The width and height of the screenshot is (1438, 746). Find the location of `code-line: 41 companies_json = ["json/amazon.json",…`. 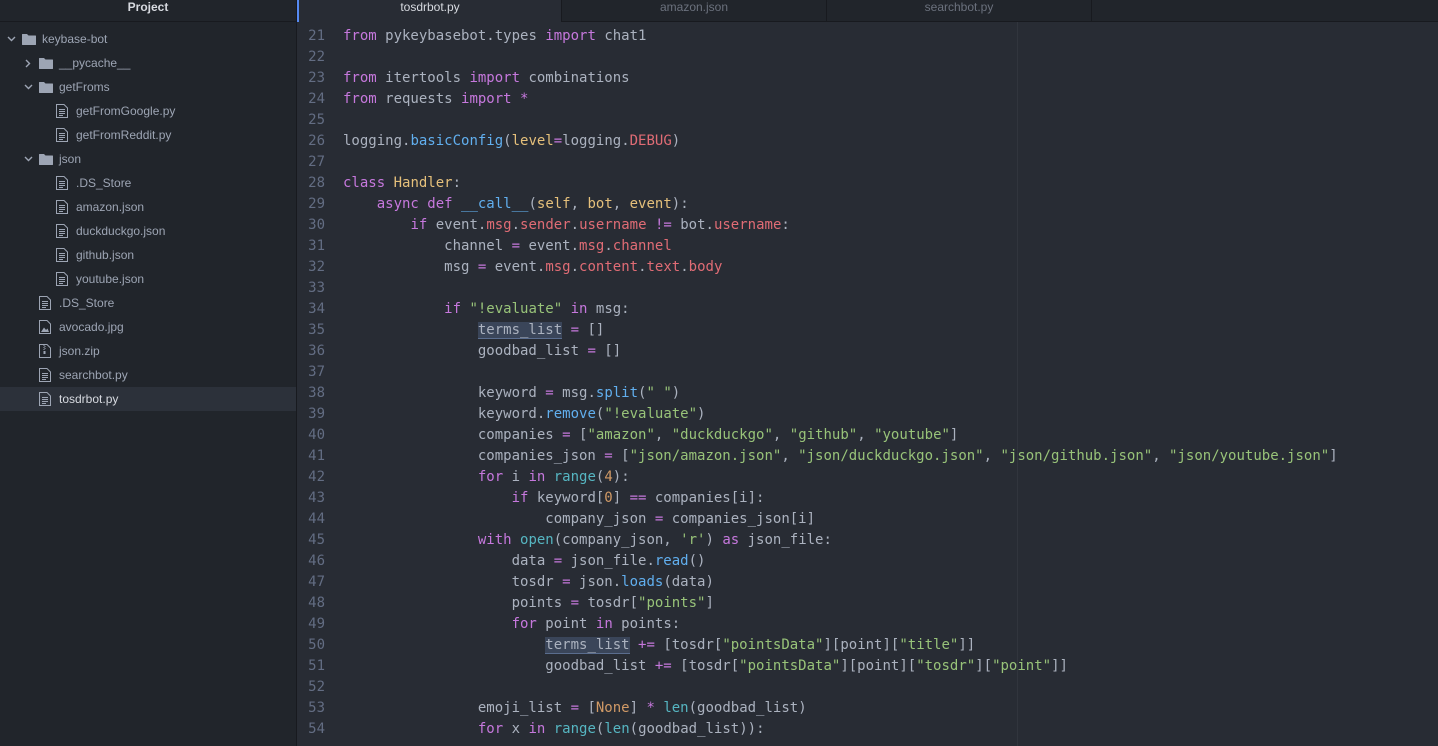

code-line: 41 companies_json = ["json/amazon.json",… is located at coordinates (867, 456).